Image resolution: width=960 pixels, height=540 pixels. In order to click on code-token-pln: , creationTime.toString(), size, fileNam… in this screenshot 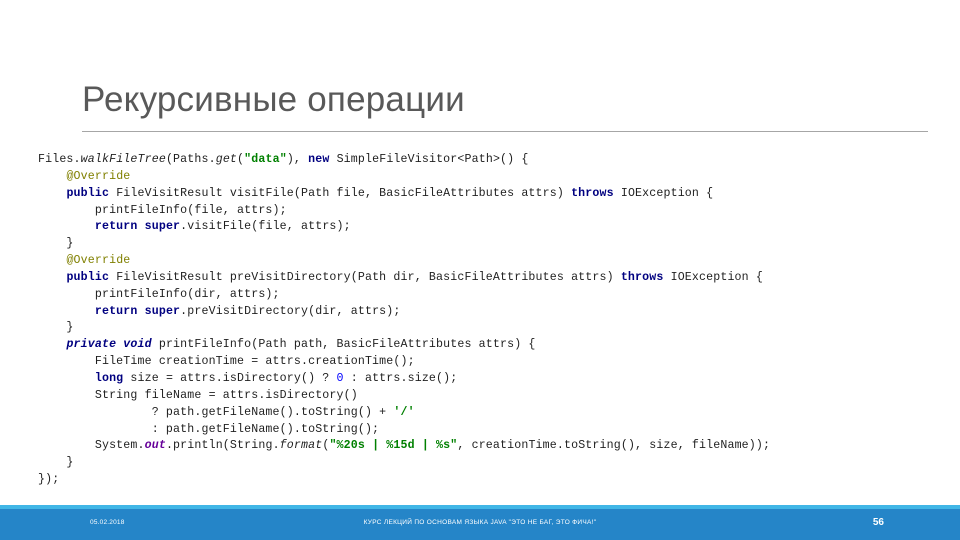, I will do `click(614, 446)`.